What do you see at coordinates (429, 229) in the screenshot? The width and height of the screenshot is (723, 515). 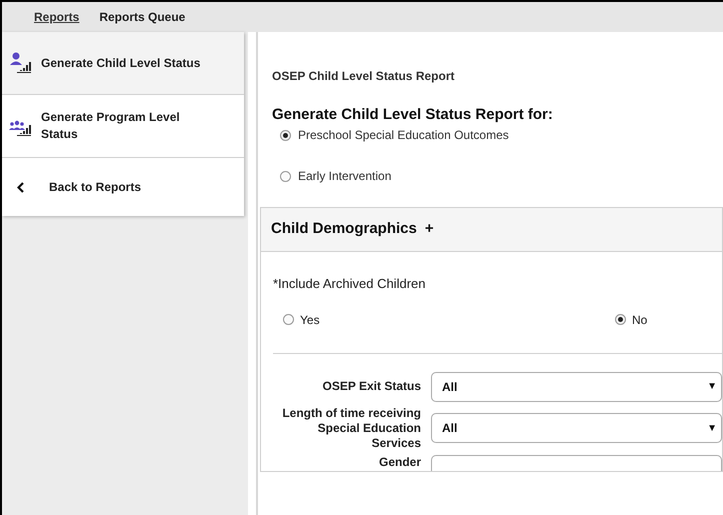 I see `expand-toggle: +` at bounding box center [429, 229].